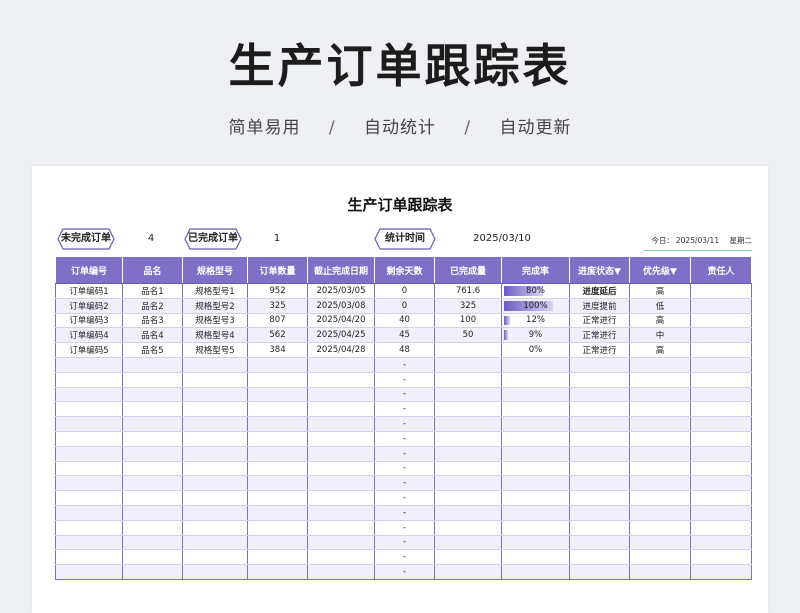 The width and height of the screenshot is (800, 613). What do you see at coordinates (215, 270) in the screenshot?
I see `column-header: 规格型号` at bounding box center [215, 270].